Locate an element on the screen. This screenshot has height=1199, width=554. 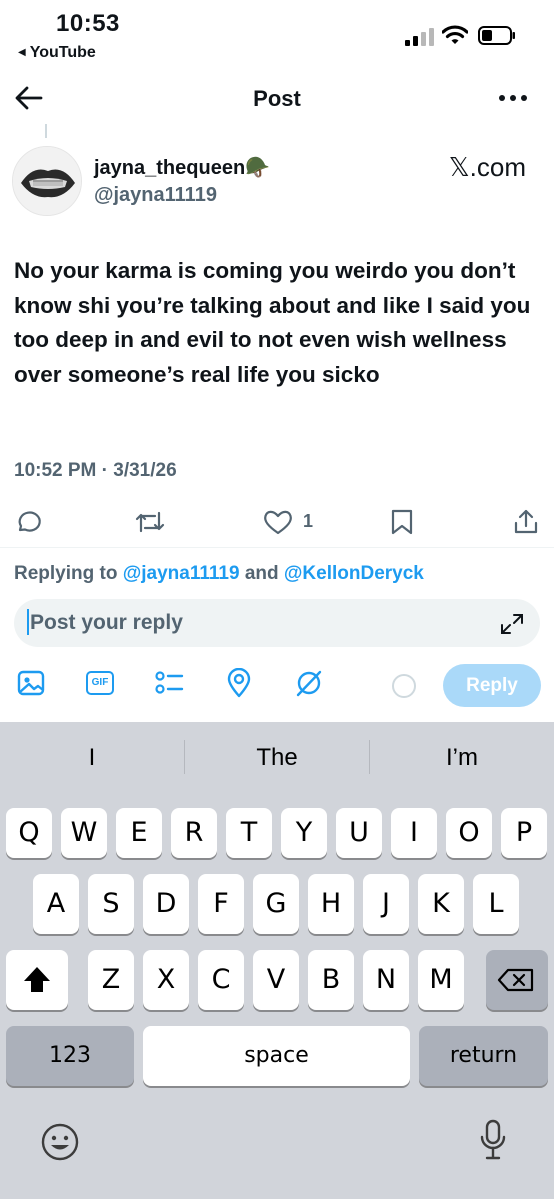
reply-toolbar: GIF Reply is located at coordinates (277, 686).